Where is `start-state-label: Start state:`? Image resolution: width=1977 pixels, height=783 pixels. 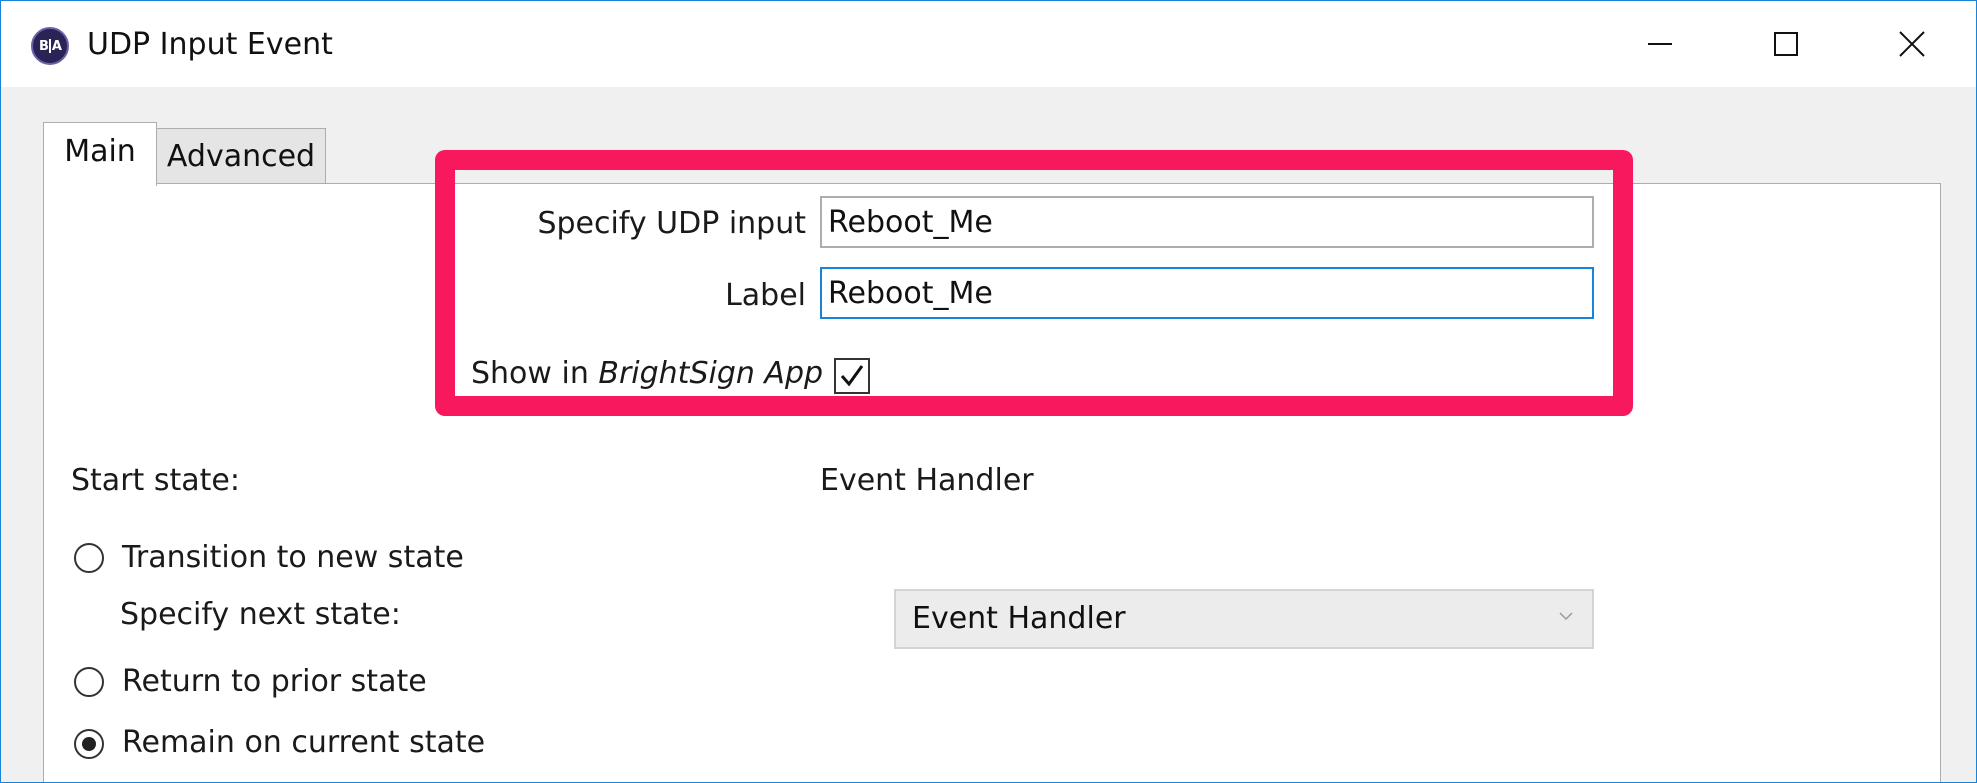
start-state-label: Start state: is located at coordinates (155, 480).